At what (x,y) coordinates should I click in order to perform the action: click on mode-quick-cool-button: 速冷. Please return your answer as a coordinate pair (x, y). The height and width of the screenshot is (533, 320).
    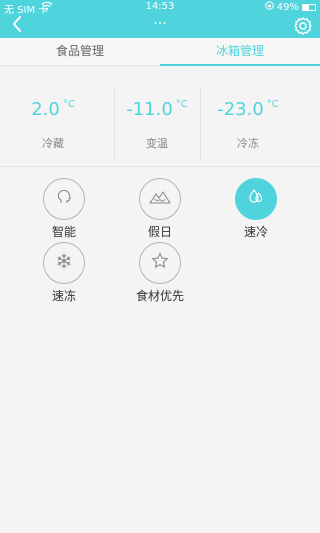
    Looking at the image, I should click on (256, 209).